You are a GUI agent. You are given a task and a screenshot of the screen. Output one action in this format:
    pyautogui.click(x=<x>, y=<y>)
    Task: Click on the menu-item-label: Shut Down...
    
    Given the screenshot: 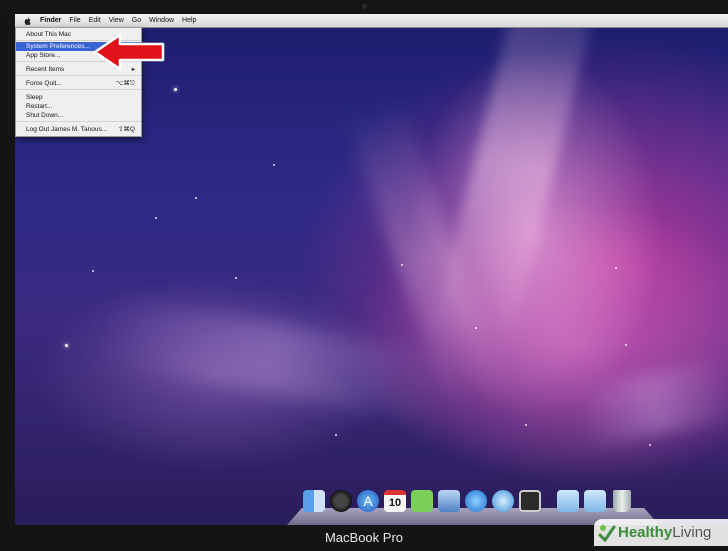 What is the action you would take?
    pyautogui.click(x=45, y=115)
    